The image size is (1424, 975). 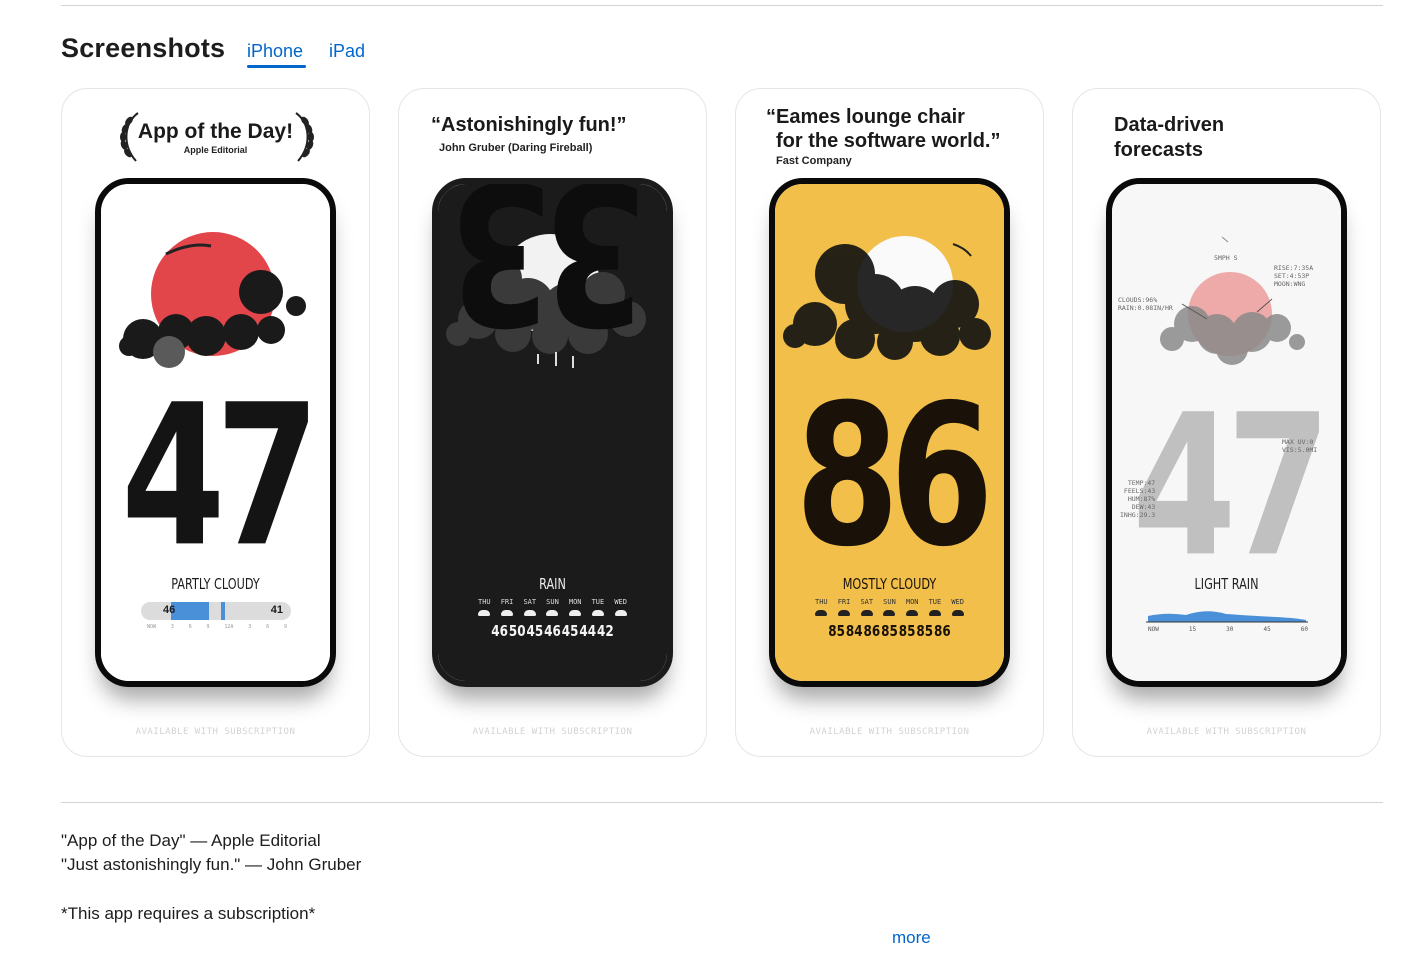 I want to click on card-4-footer: AVAILABLE WITH SUBSCRIPTION, so click(x=1226, y=732).